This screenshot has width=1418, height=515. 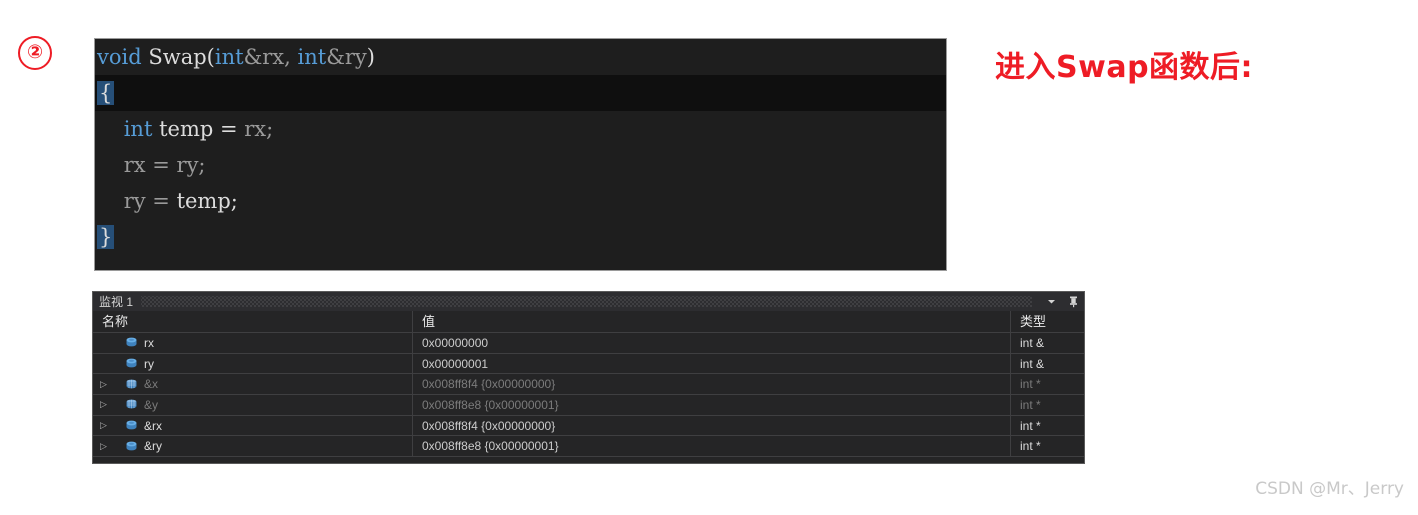 What do you see at coordinates (177, 57) in the screenshot?
I see `code-token: Swap` at bounding box center [177, 57].